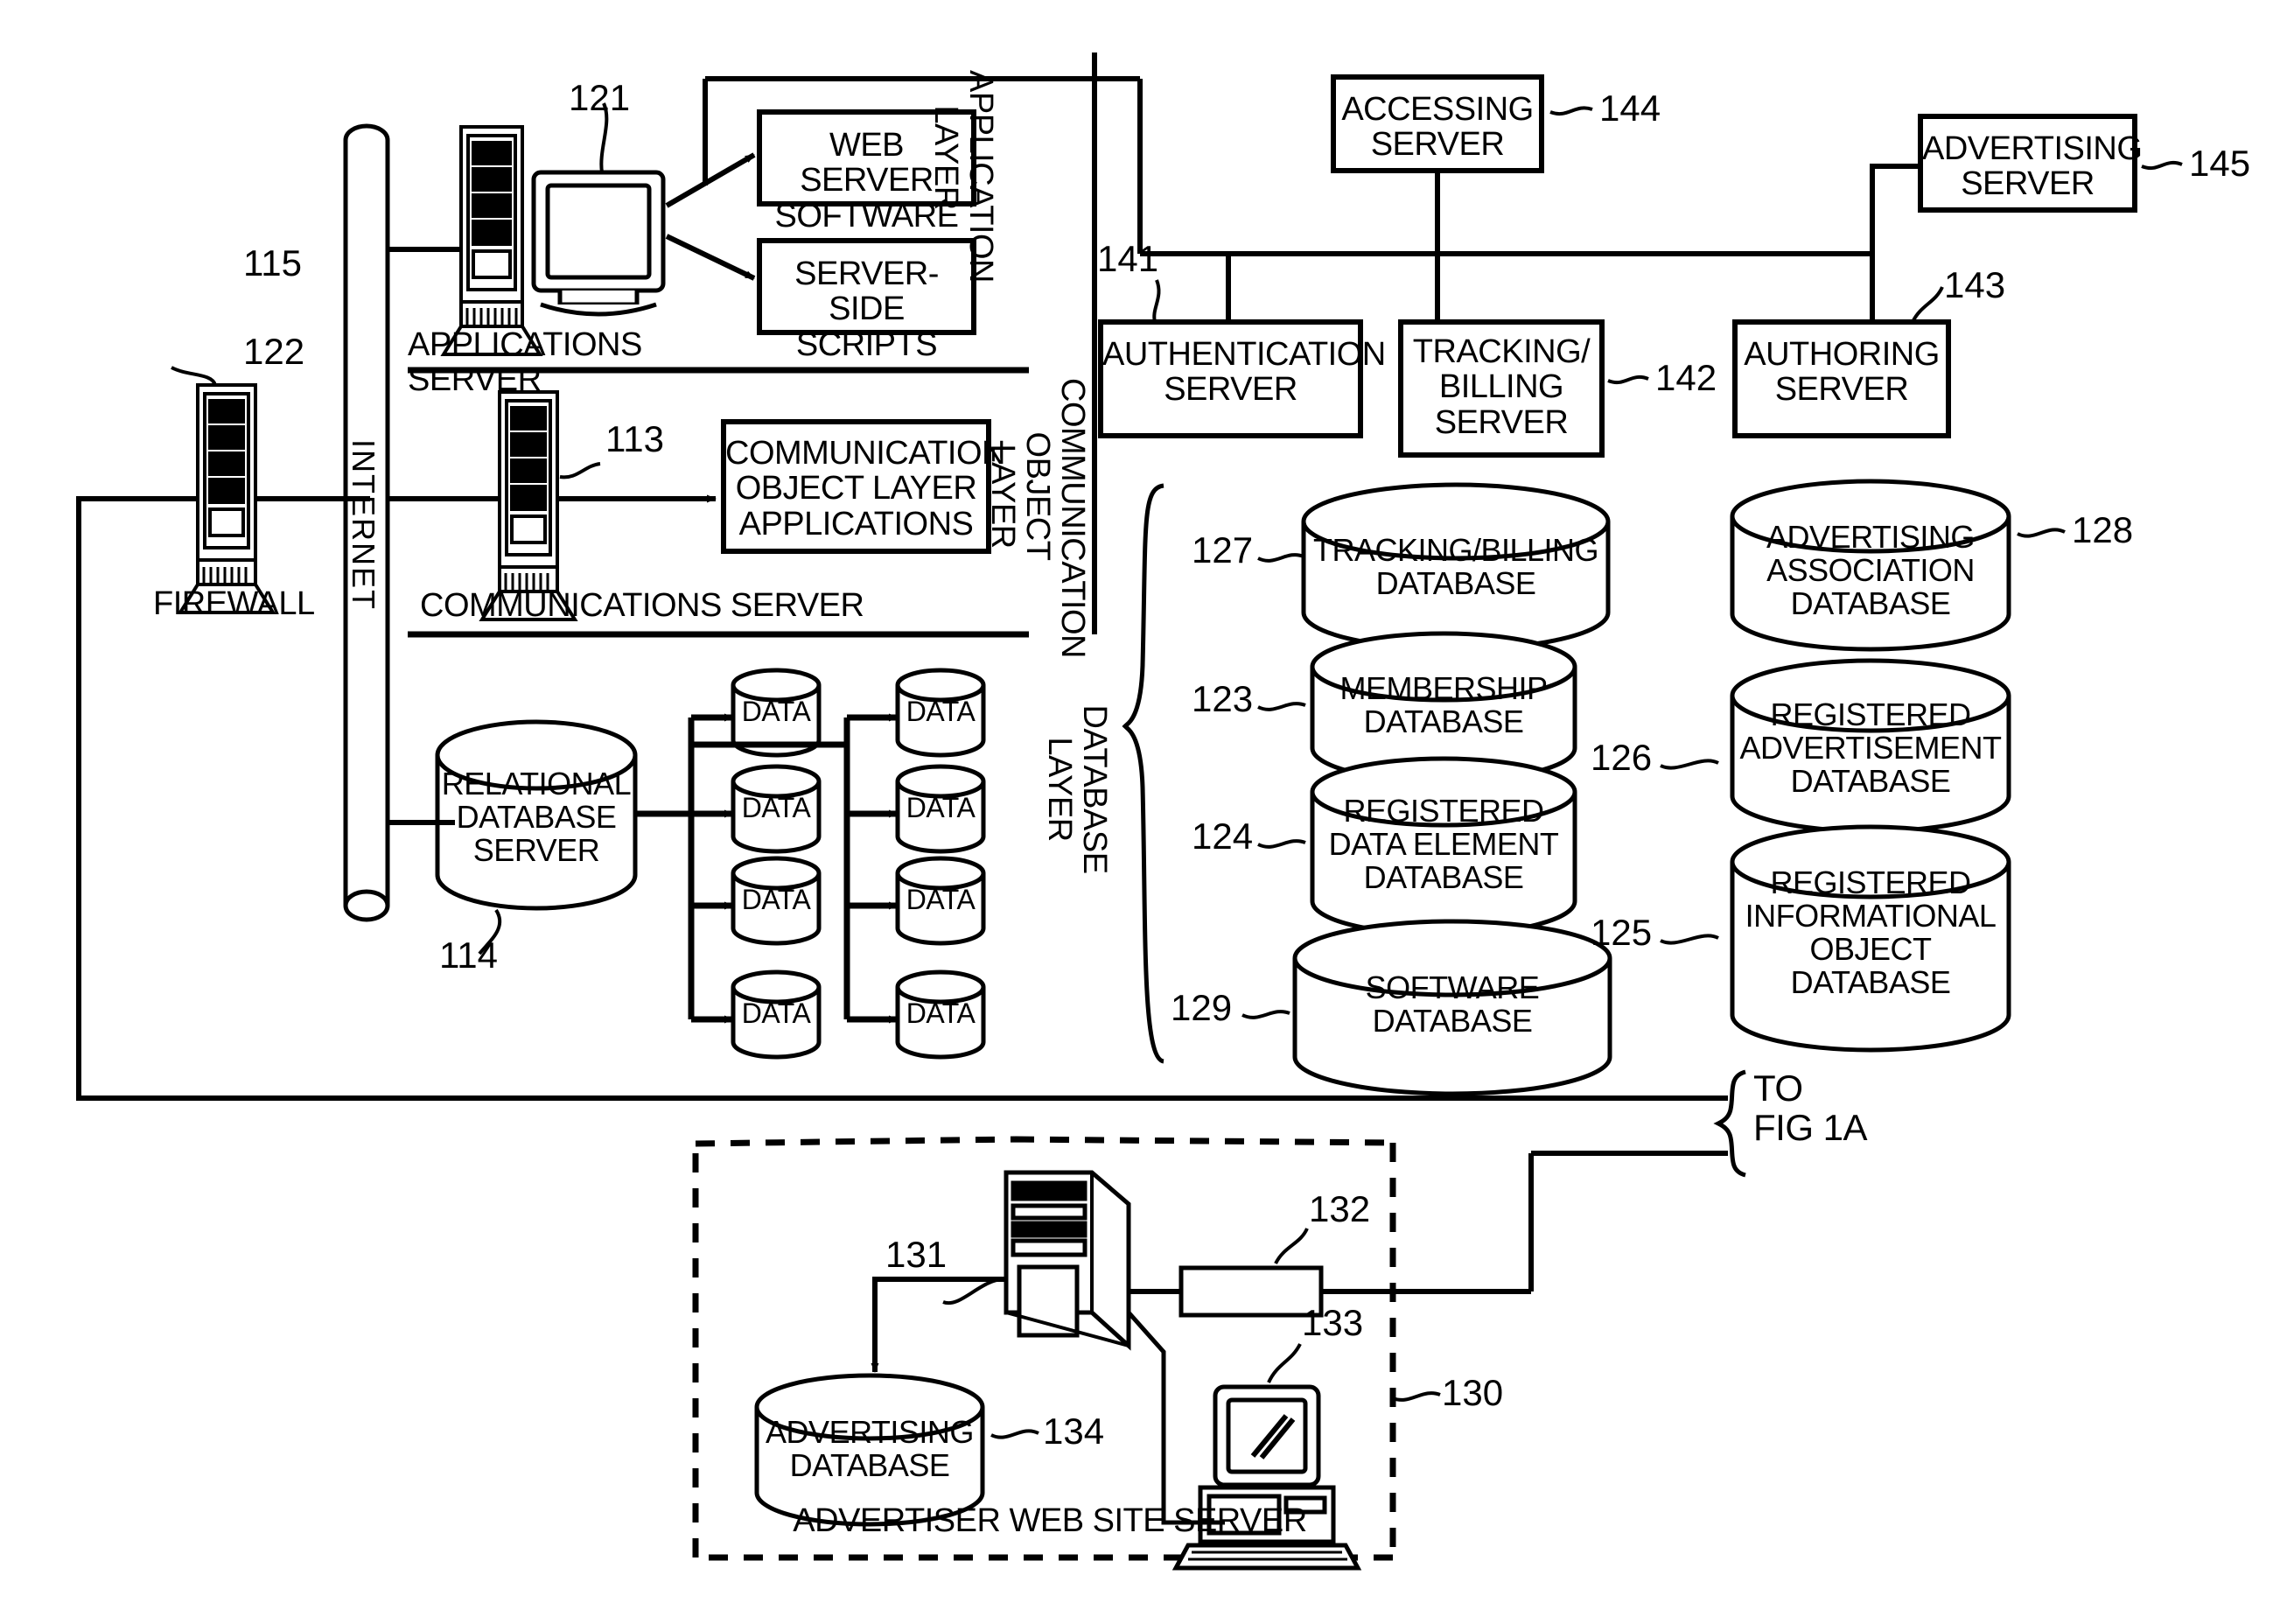 The width and height of the screenshot is (2294, 1624). Describe the element at coordinates (1443, 844) in the screenshot. I see `registered-data-element-database-label: REGISTERED DATA ELEMENT DATABASE` at that location.